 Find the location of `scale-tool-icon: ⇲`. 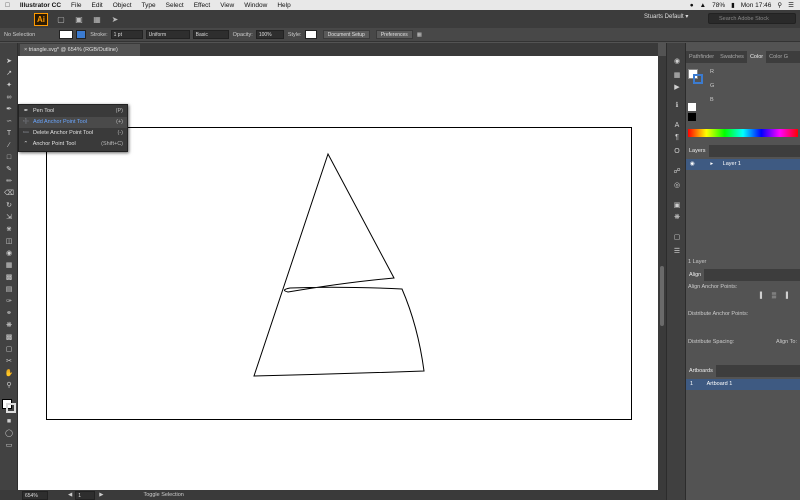

scale-tool-icon: ⇲ is located at coordinates (9, 217).